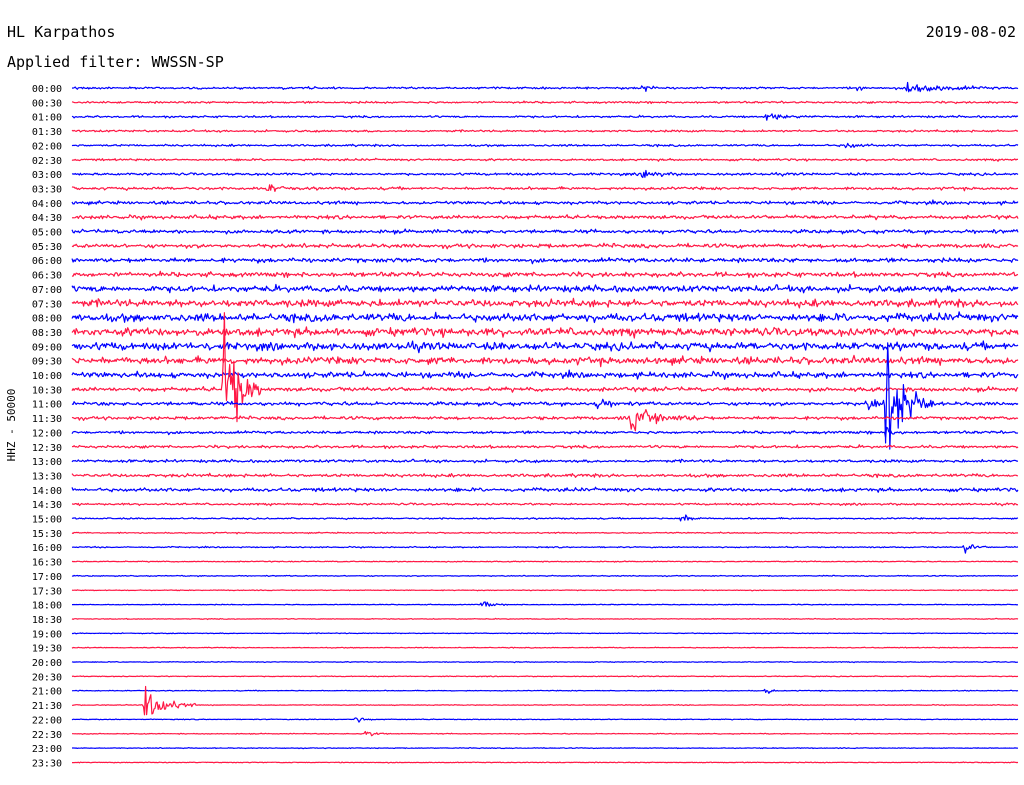 The width and height of the screenshot is (1024, 785). I want to click on time-tick-label: 01:00, so click(47, 118).